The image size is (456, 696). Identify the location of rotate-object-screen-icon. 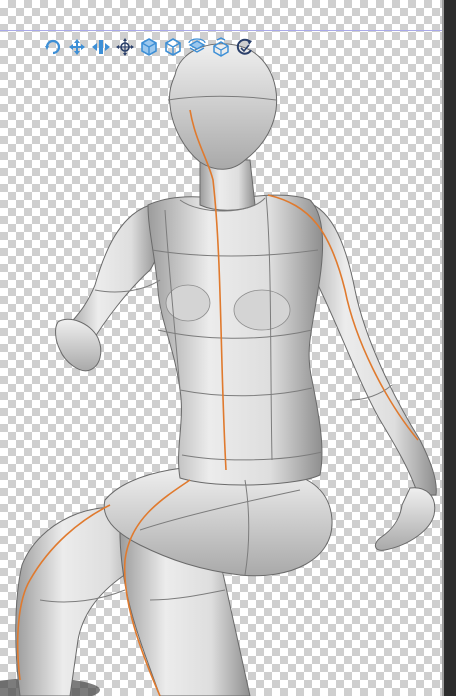
(173, 47).